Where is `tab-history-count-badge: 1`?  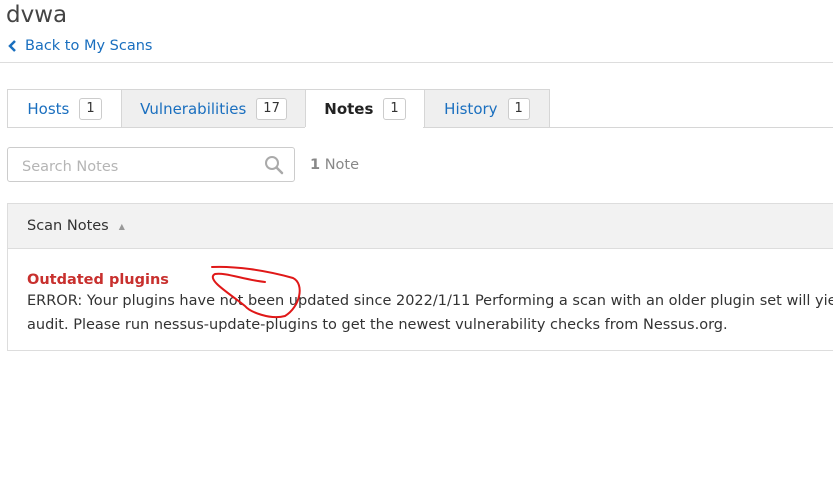
tab-history-count-badge: 1 is located at coordinates (518, 108).